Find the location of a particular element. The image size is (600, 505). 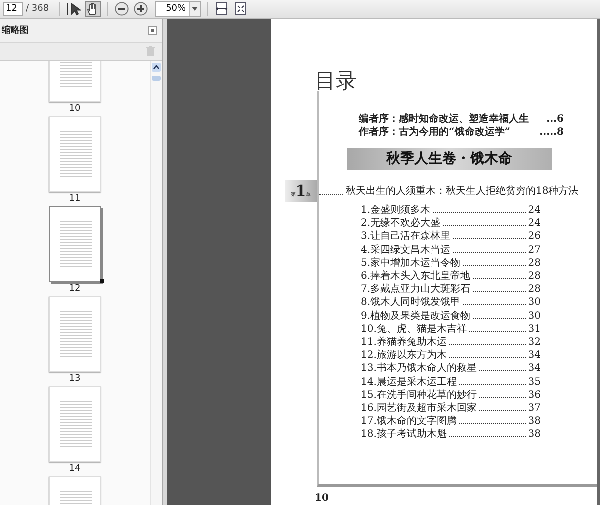

page-reference: 32 is located at coordinates (534, 343).